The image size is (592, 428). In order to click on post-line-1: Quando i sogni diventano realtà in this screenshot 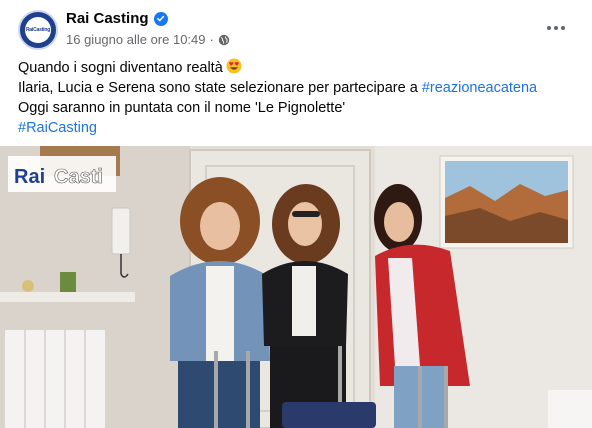, I will do `click(298, 68)`.